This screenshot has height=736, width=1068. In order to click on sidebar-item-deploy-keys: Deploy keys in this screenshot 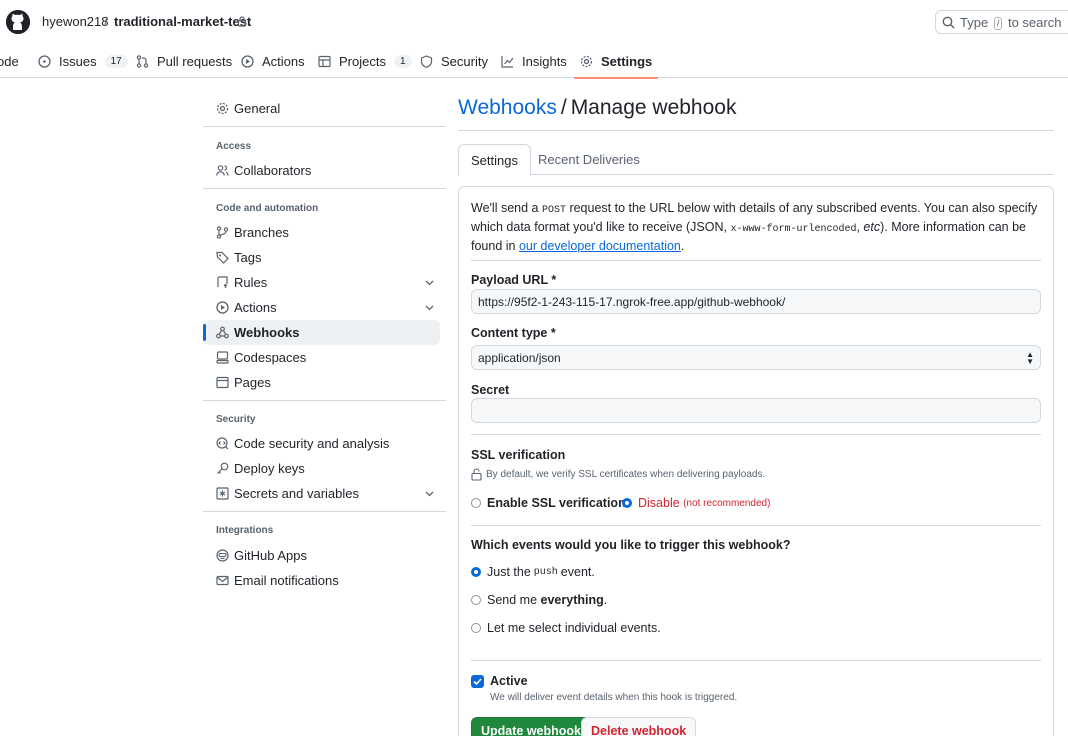, I will do `click(321, 468)`.